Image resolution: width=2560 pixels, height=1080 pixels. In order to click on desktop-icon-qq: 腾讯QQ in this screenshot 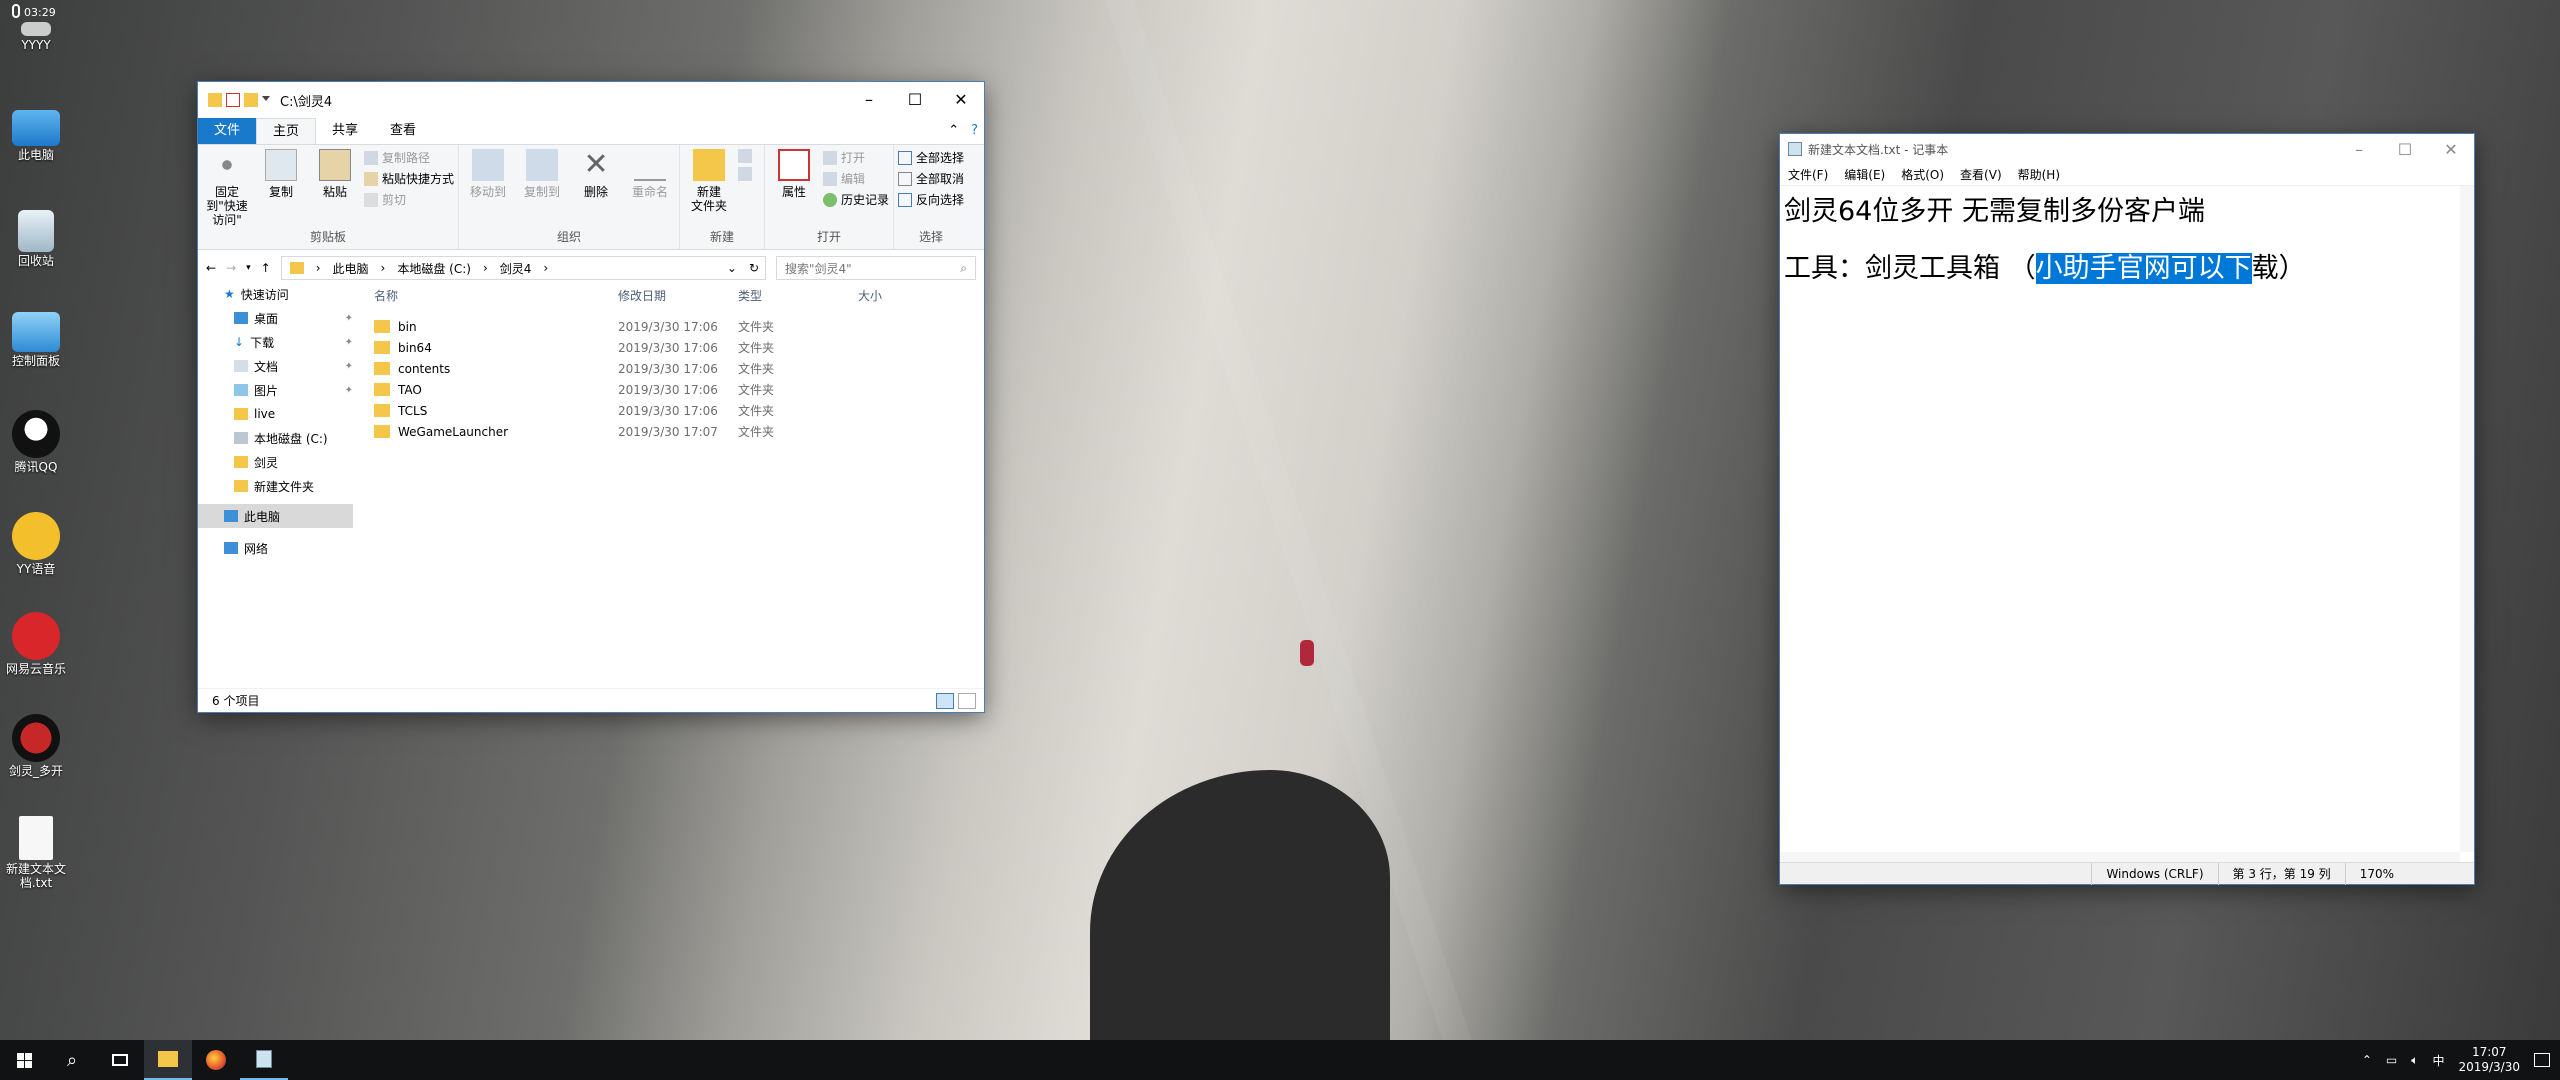, I will do `click(36, 442)`.